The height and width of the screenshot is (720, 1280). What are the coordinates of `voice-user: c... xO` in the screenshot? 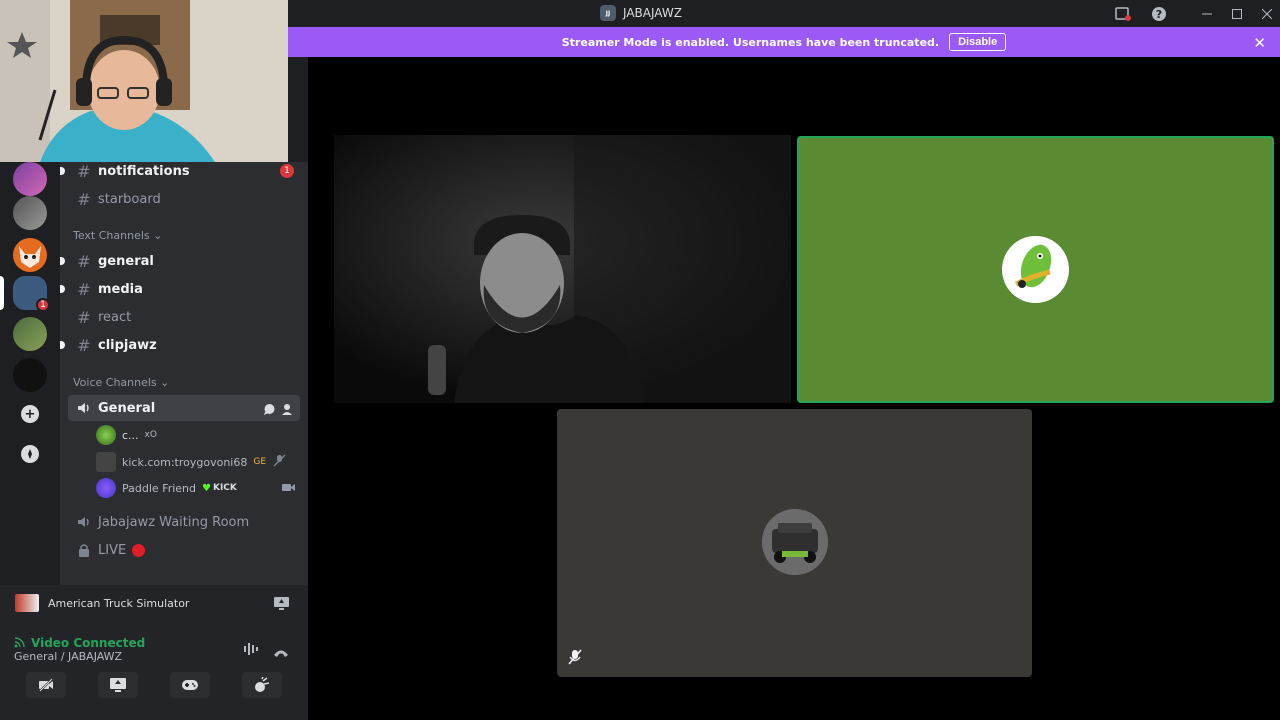 It's located at (126, 435).